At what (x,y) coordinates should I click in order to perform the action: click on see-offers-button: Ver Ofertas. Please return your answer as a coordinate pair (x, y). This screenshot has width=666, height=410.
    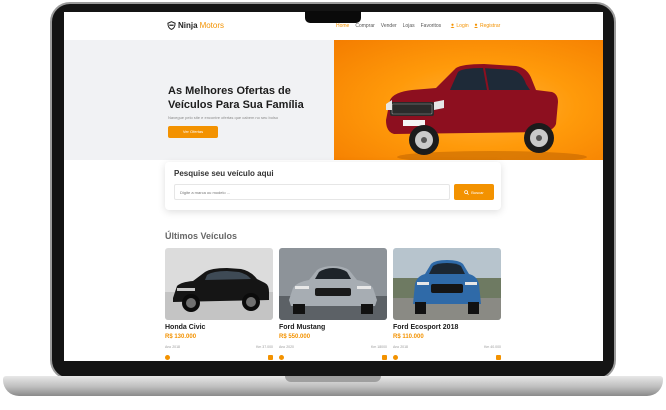
    Looking at the image, I should click on (193, 132).